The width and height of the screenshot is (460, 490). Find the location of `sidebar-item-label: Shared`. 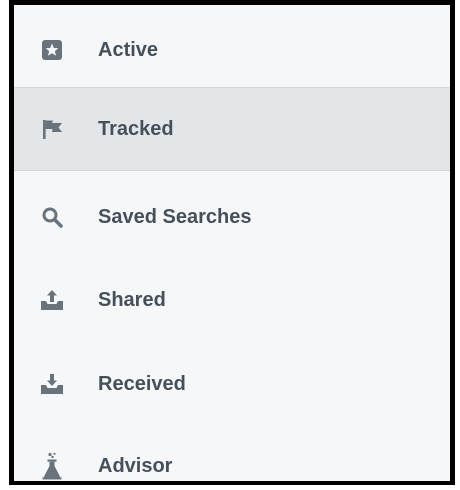

sidebar-item-label: Shared is located at coordinates (132, 299).